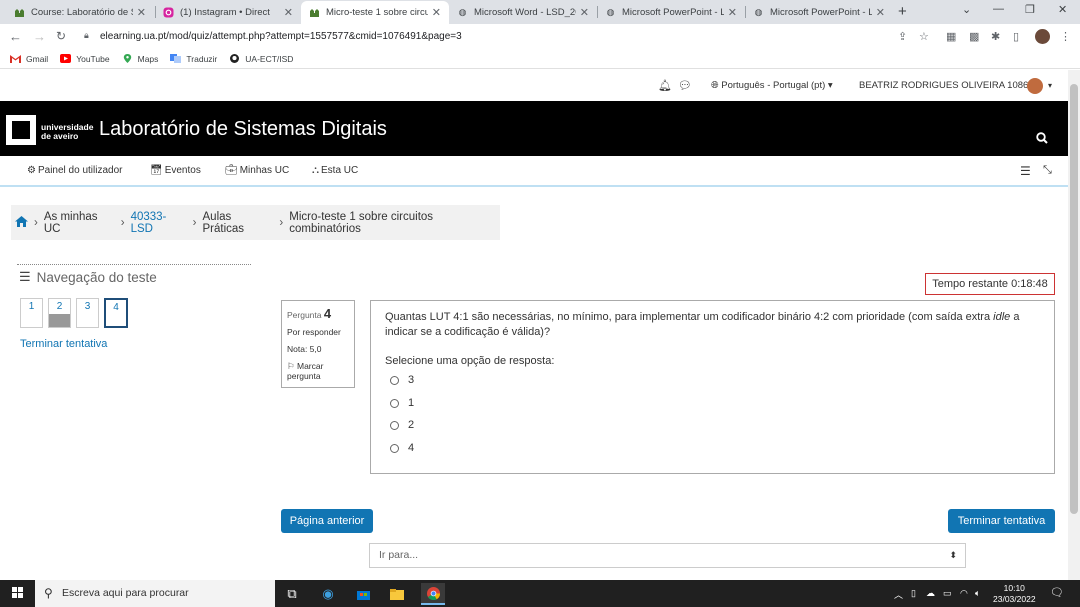  I want to click on browser-tab: Course: Laboratório de Sist ✕, so click(80, 12).